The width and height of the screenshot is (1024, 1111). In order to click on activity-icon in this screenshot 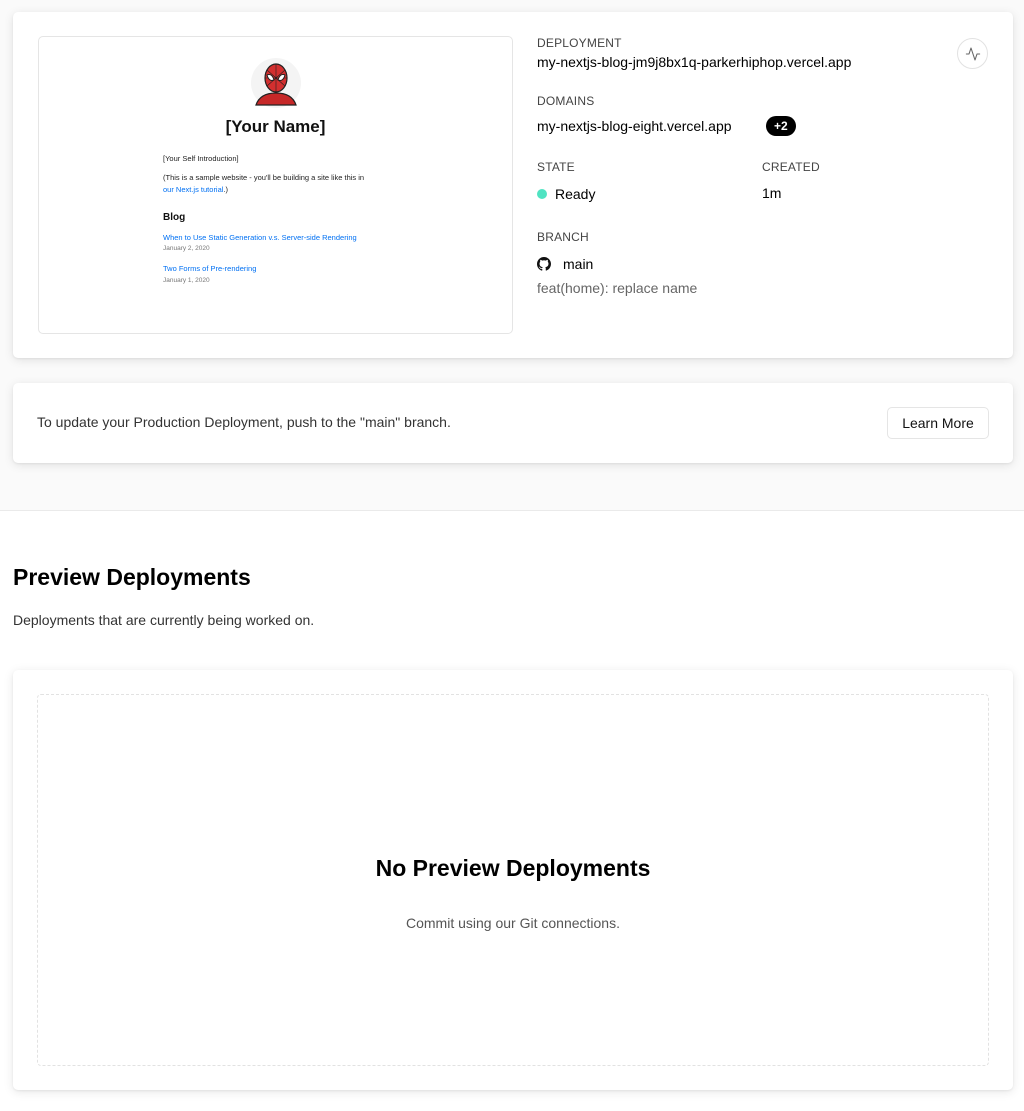, I will do `click(972, 53)`.